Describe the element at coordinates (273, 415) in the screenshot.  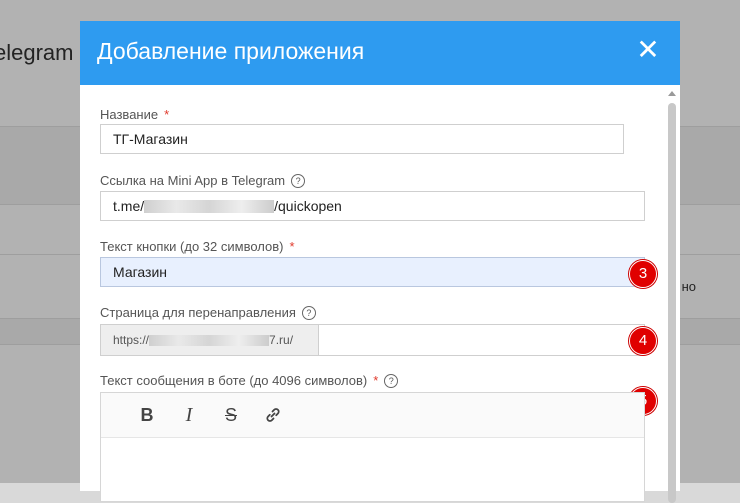
I see `link-icon` at that location.